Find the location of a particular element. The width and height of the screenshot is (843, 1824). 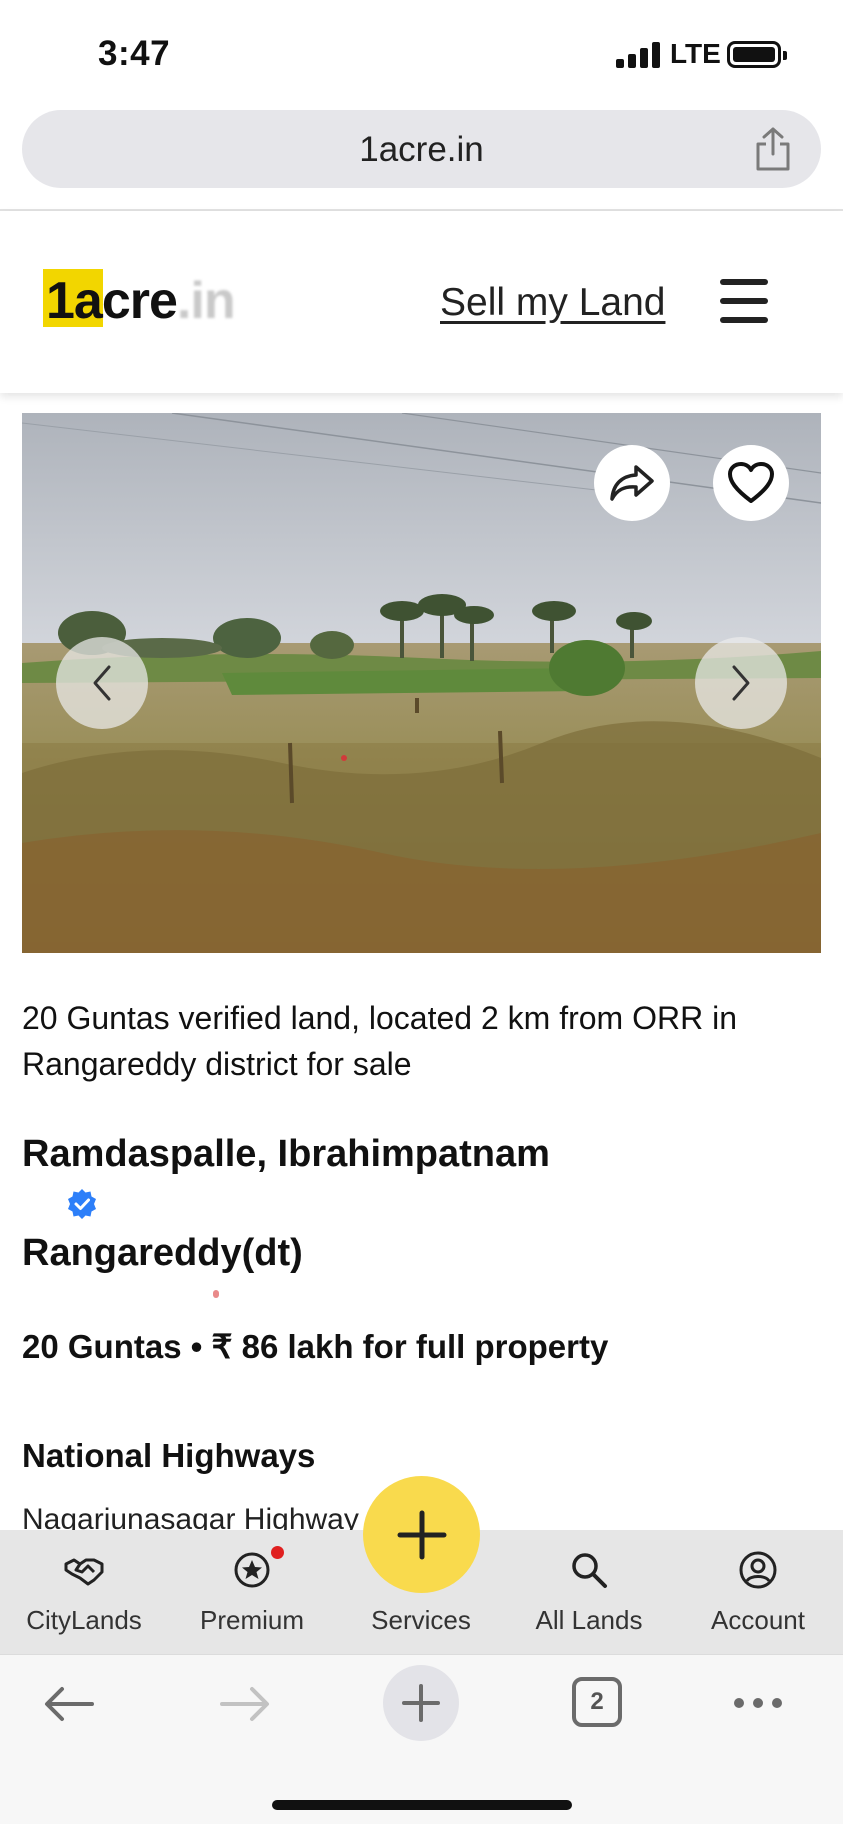

status-time: 3:47 is located at coordinates (134, 53).